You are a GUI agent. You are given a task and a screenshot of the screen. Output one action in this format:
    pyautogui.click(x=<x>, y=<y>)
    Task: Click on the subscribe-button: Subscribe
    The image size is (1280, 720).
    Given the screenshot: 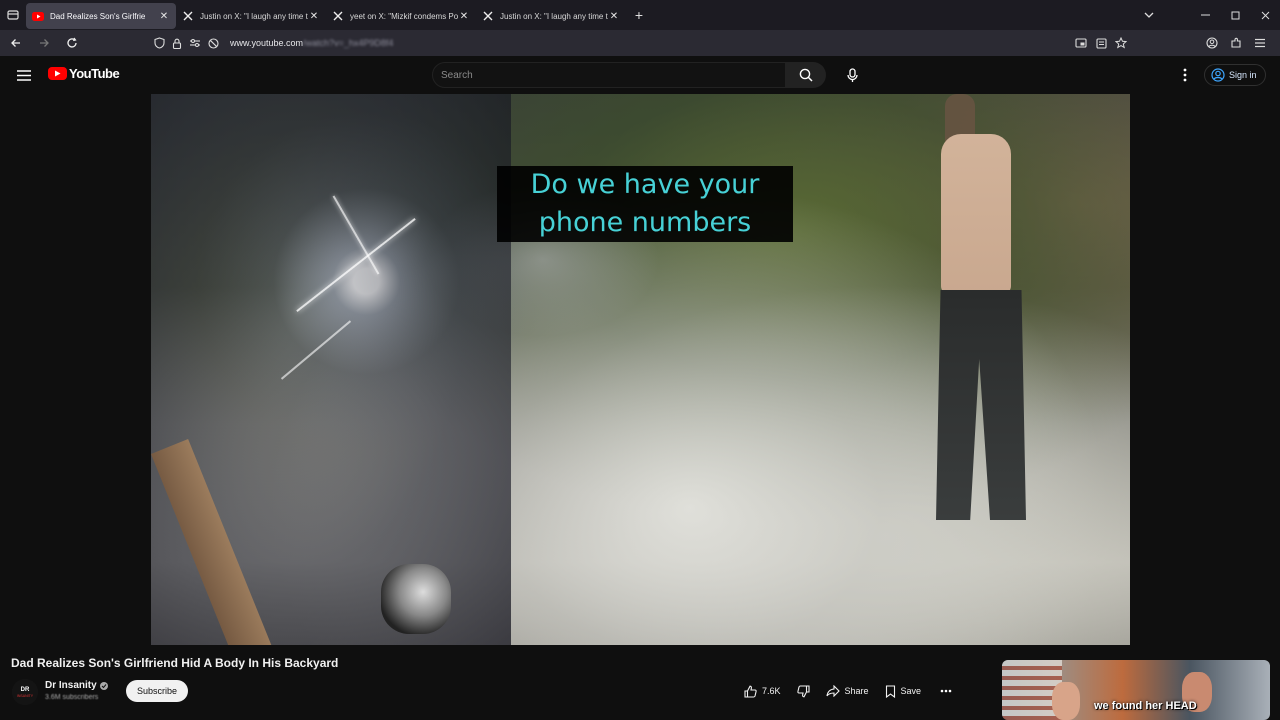 What is the action you would take?
    pyautogui.click(x=157, y=691)
    